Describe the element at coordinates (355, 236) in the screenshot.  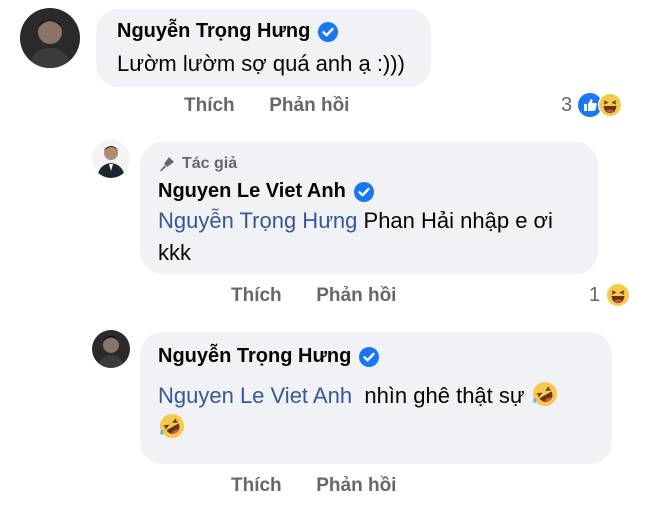
I see `comment-text: Nguyễn Trọng Hưng Phan Hải nhập e ơi kkk` at that location.